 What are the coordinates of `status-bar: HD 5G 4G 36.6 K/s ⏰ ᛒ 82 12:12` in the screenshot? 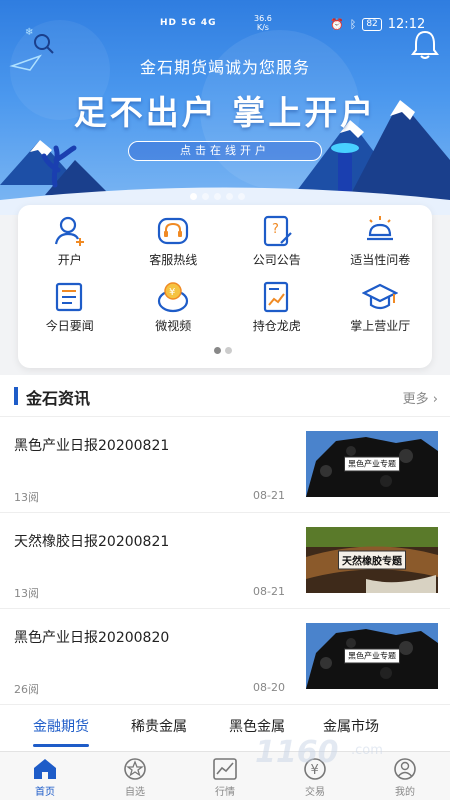 It's located at (225, 26).